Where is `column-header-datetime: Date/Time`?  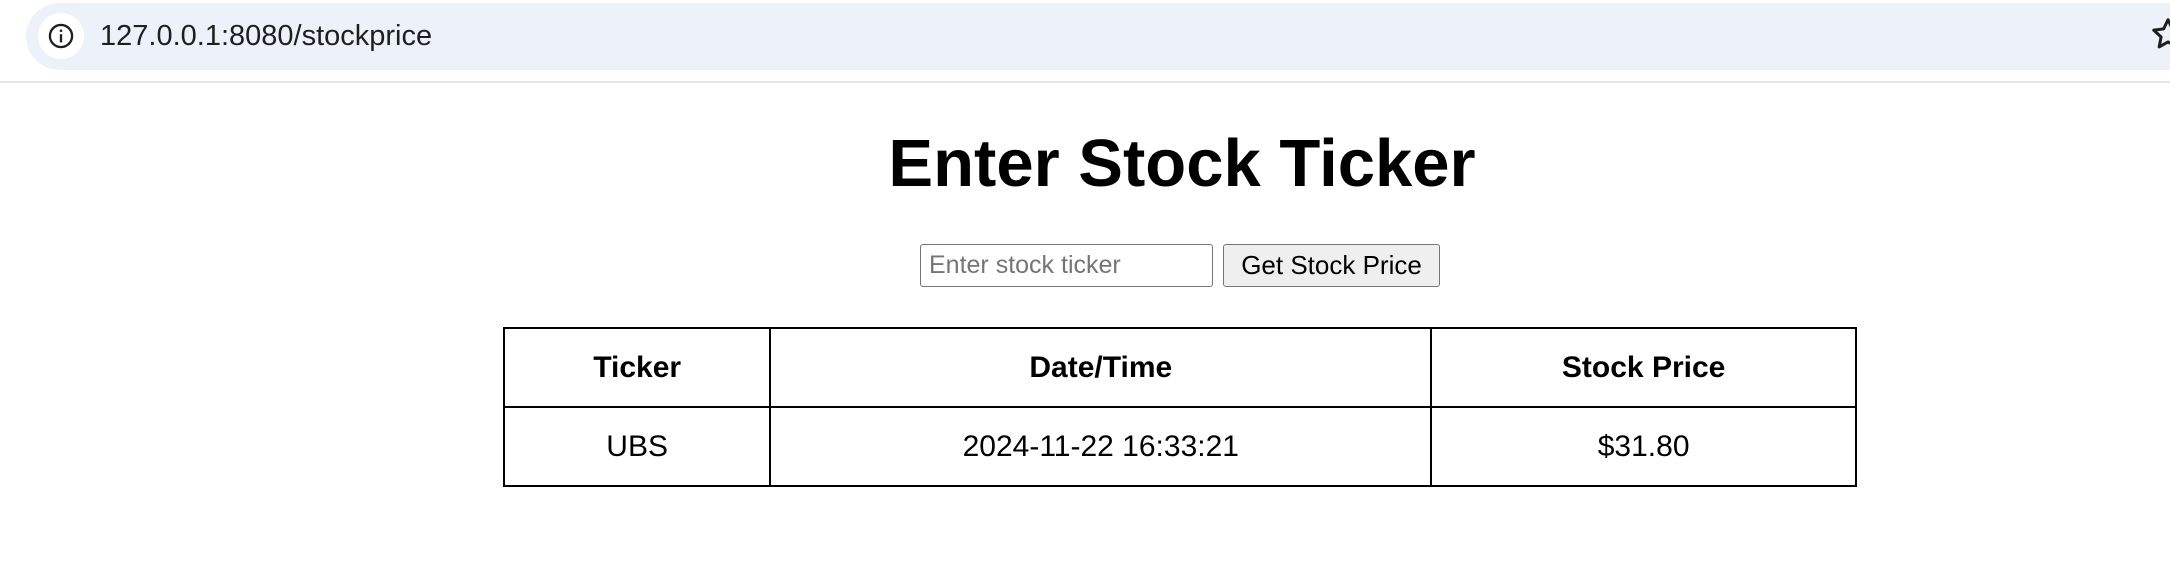 column-header-datetime: Date/Time is located at coordinates (1101, 367).